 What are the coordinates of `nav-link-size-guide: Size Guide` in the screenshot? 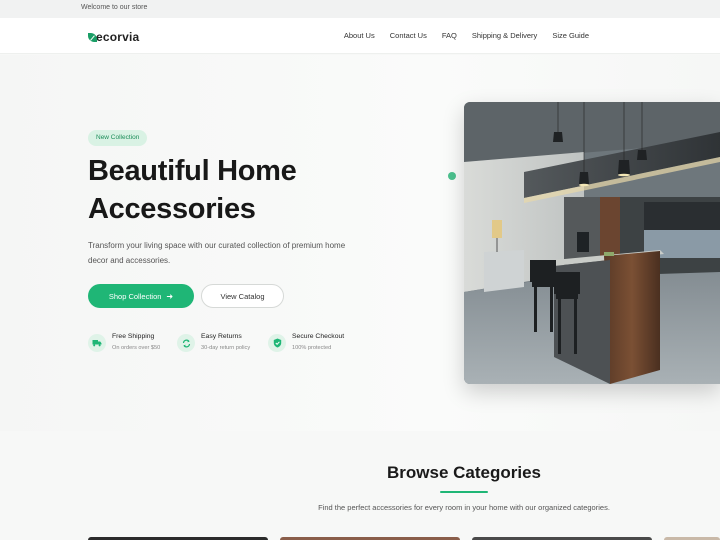 It's located at (570, 35).